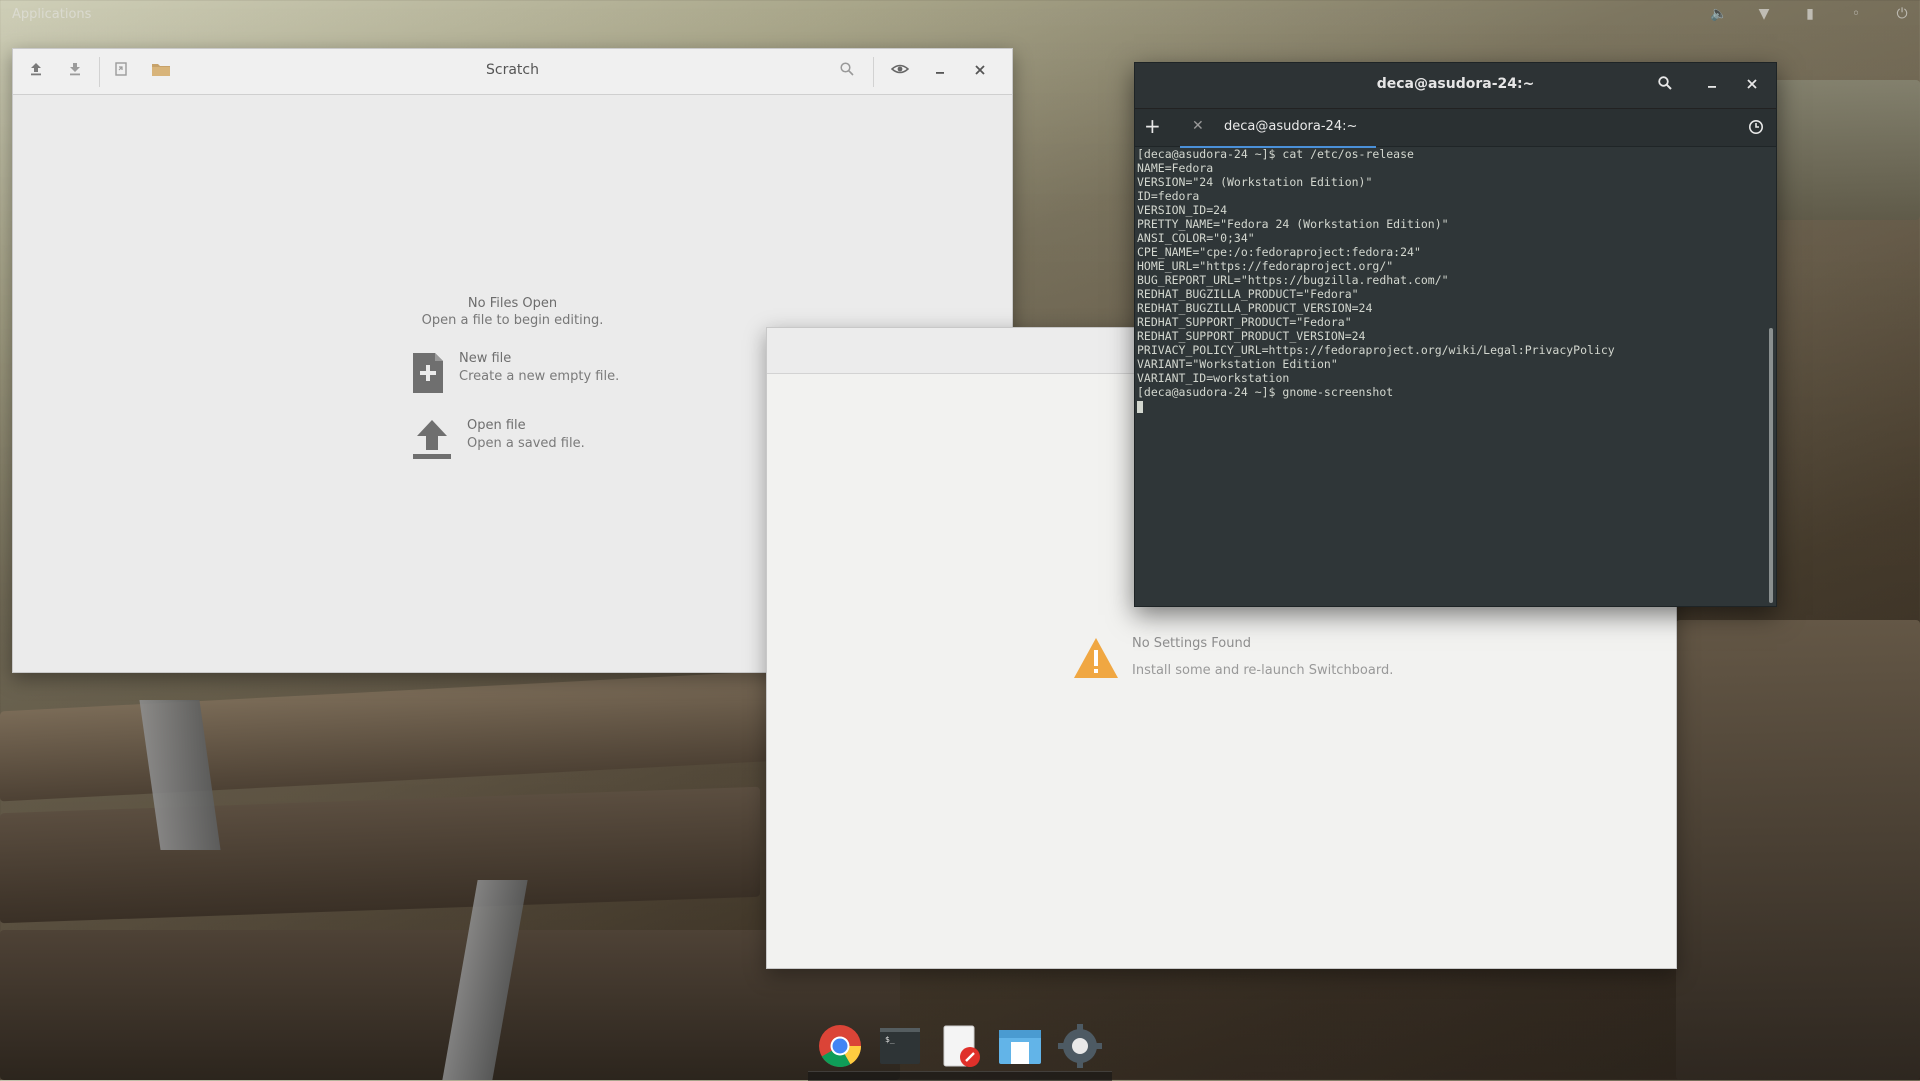 Image resolution: width=1920 pixels, height=1081 pixels. Describe the element at coordinates (1191, 643) in the screenshot. I see `no-settings-title: No Settings Found` at that location.